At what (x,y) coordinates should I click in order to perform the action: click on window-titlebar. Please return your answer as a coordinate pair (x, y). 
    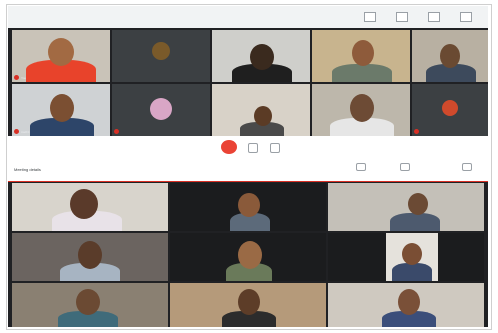
    Looking at the image, I should click on (248, 17).